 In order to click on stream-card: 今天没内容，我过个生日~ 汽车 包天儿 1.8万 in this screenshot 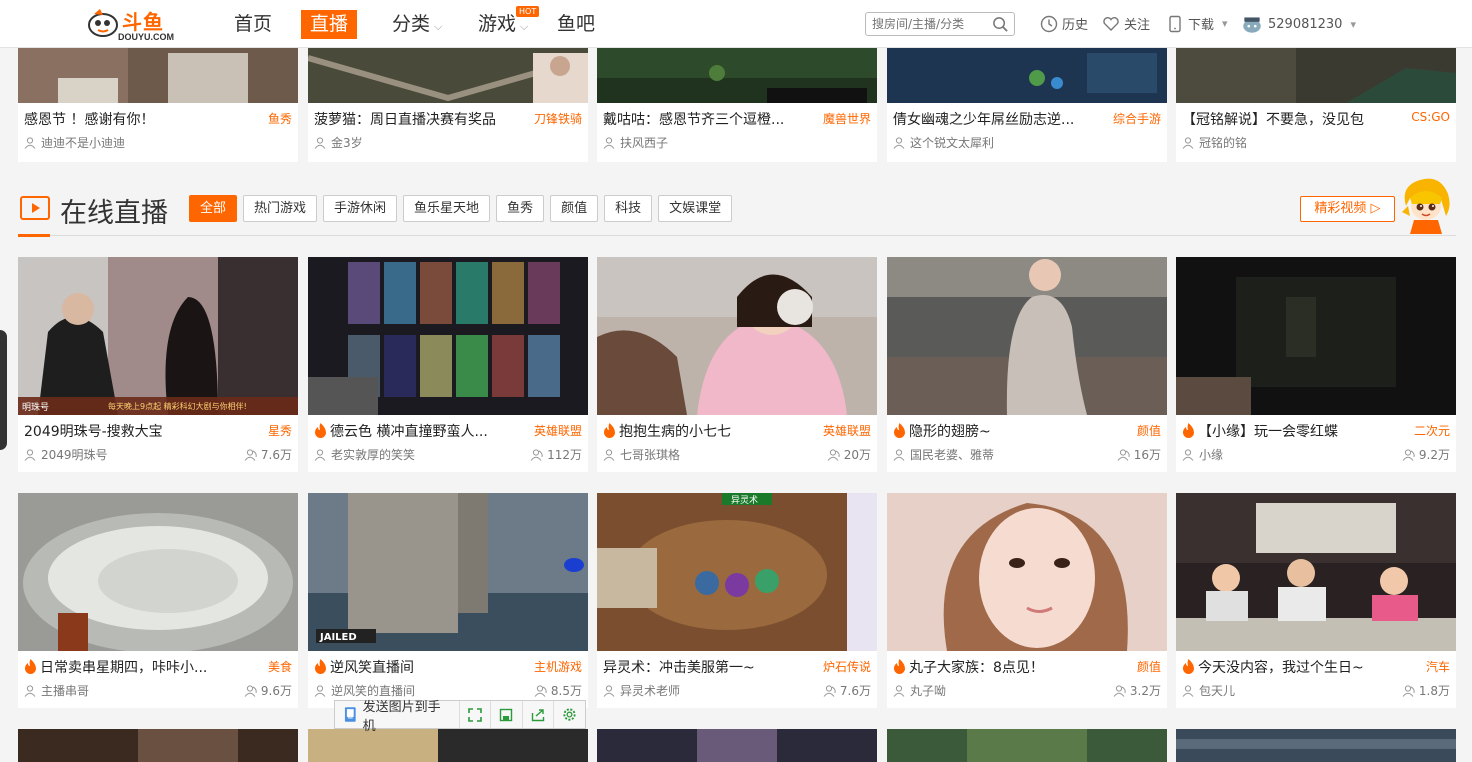, I will do `click(1316, 600)`.